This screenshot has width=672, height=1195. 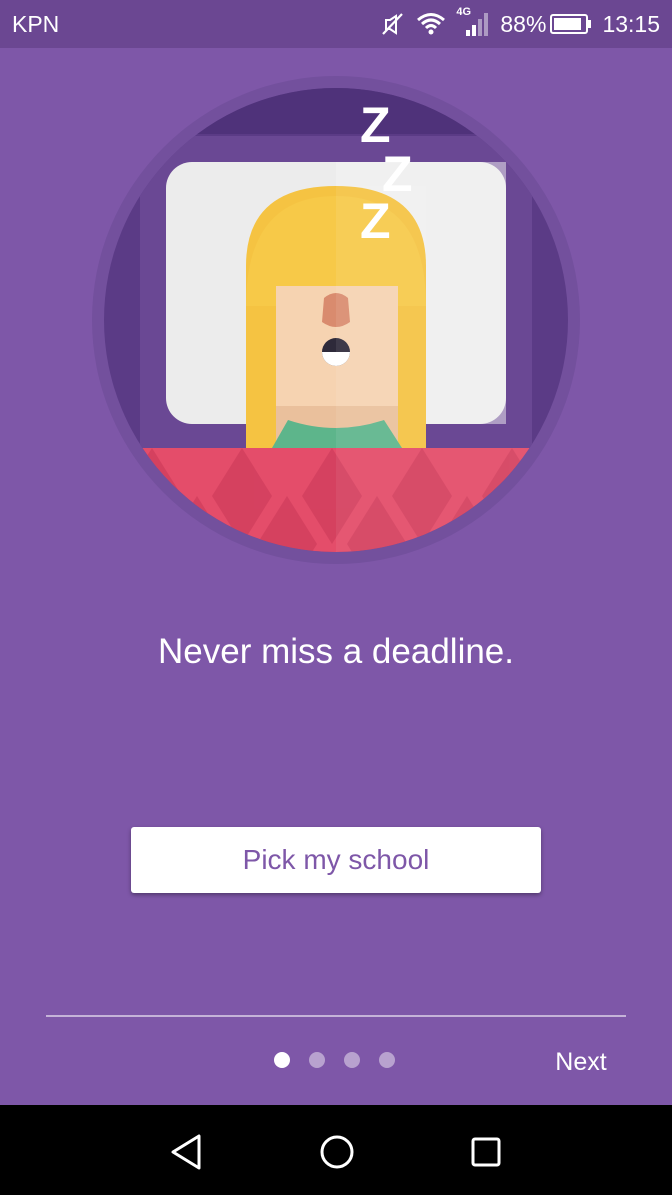 What do you see at coordinates (486, 1152) in the screenshot?
I see `recents-icon` at bounding box center [486, 1152].